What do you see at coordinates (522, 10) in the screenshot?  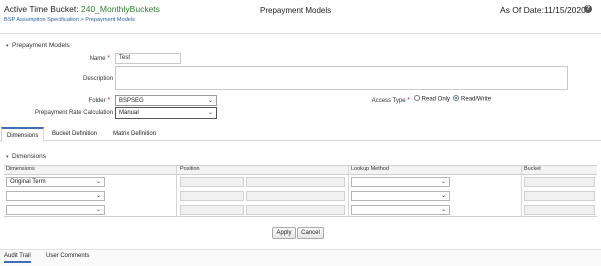 I see `as-of-date-label: As Of Date:` at bounding box center [522, 10].